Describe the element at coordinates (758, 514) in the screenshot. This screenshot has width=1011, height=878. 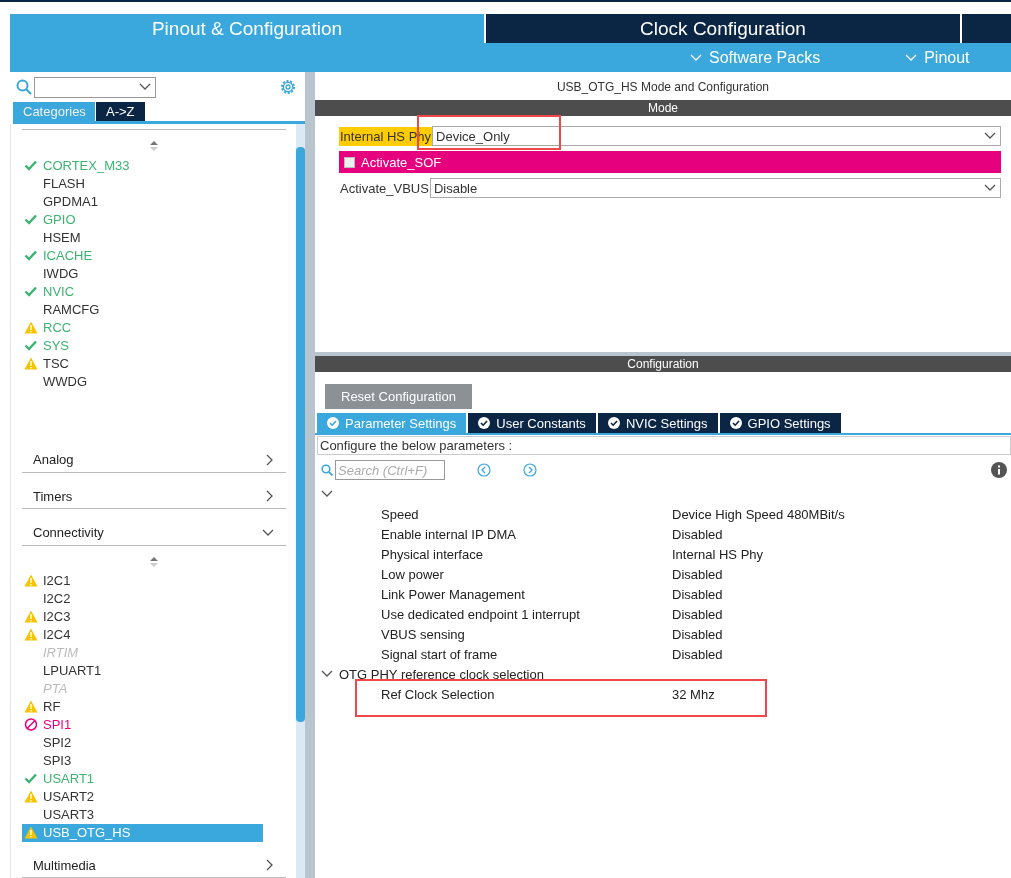
I see `parameter-value: Device High Speed 480MBit/s` at that location.